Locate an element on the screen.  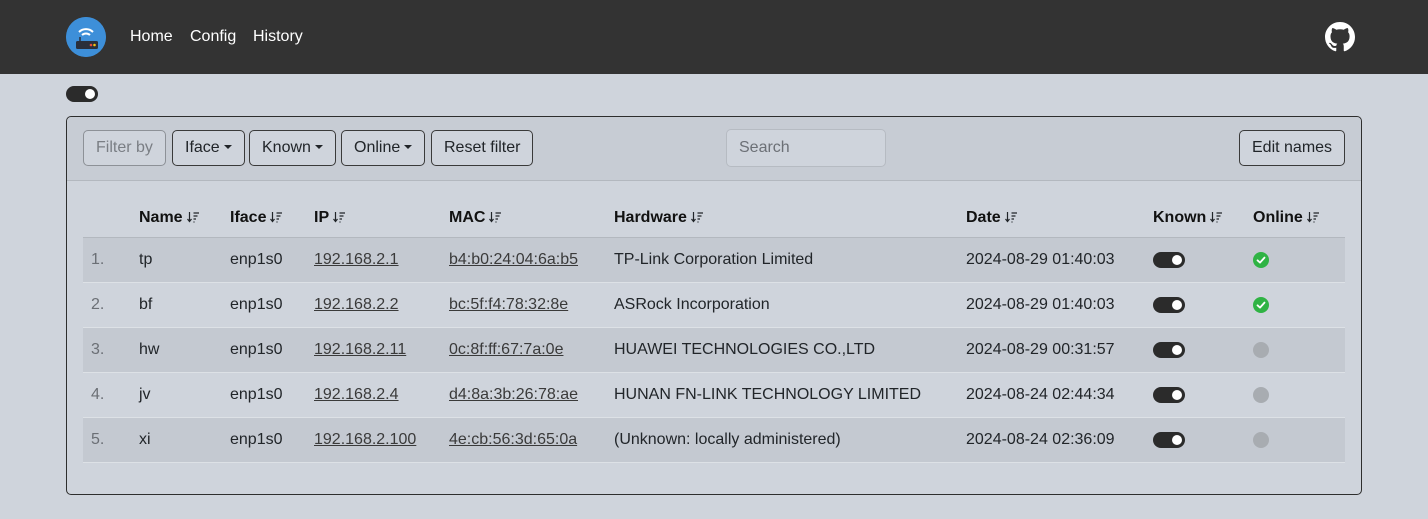
hardware-cell: HUAWEI TECHNOLOGIES CO.,LTD is located at coordinates (782, 350).